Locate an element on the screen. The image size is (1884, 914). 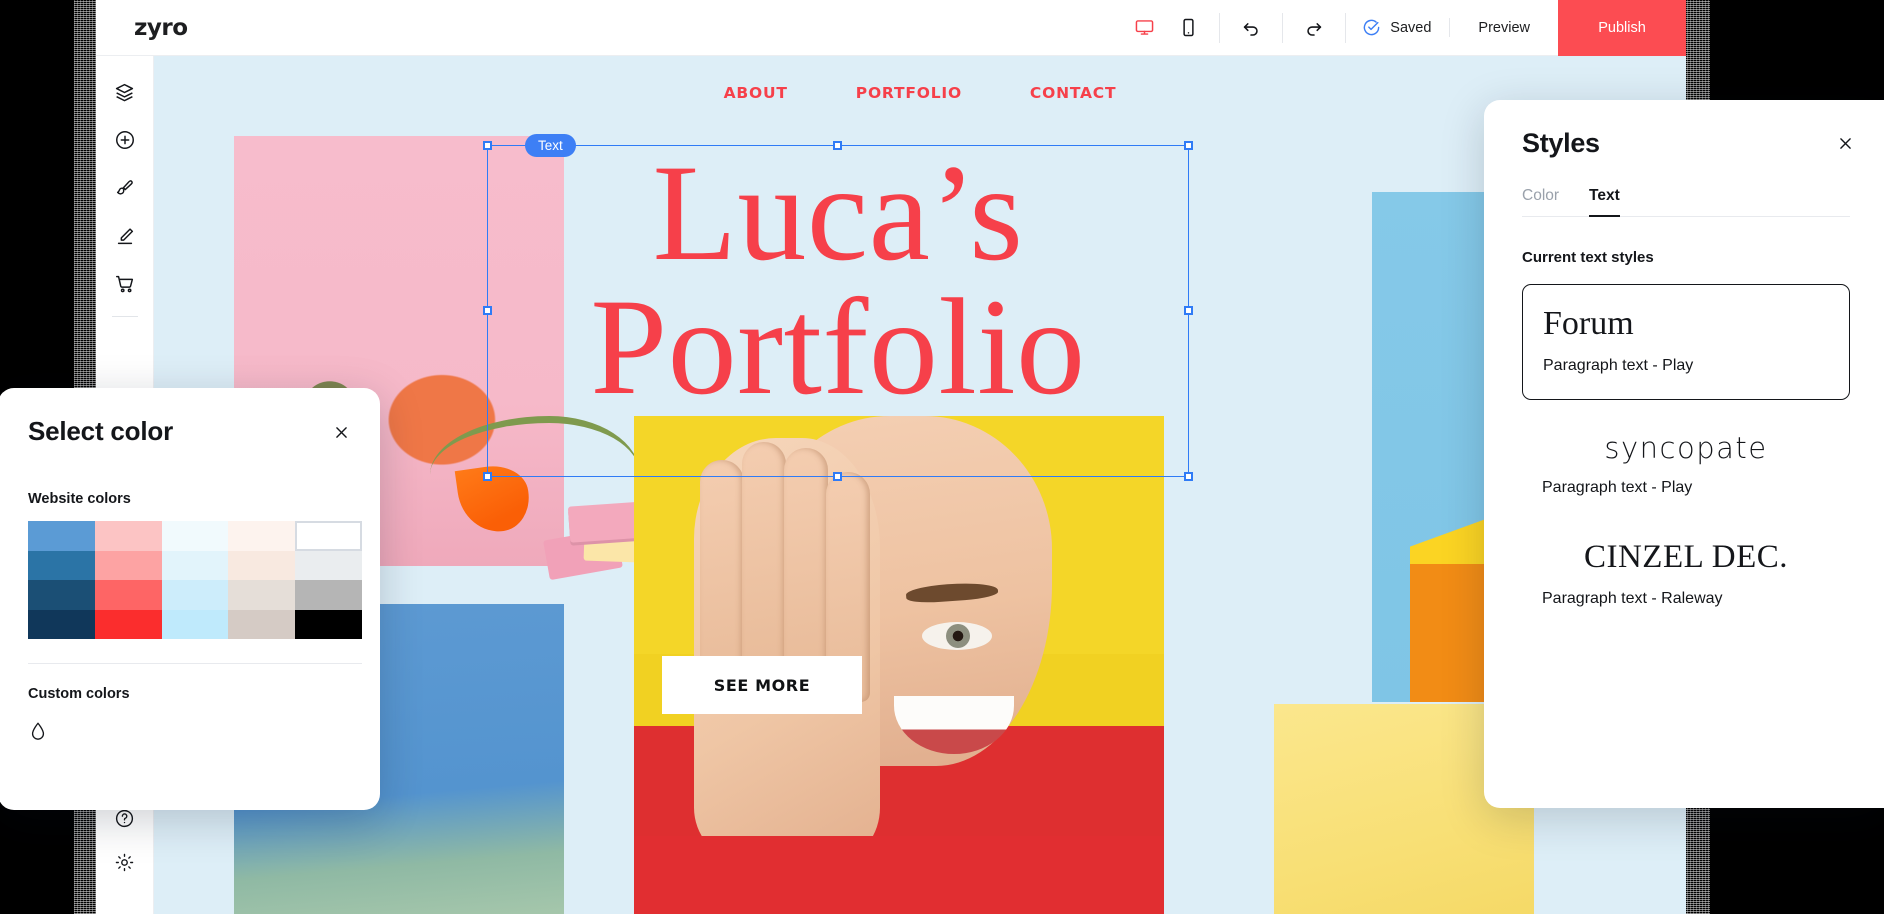
toolbar-right-group: Saved Preview Publish is located at coordinates (1399, 28).